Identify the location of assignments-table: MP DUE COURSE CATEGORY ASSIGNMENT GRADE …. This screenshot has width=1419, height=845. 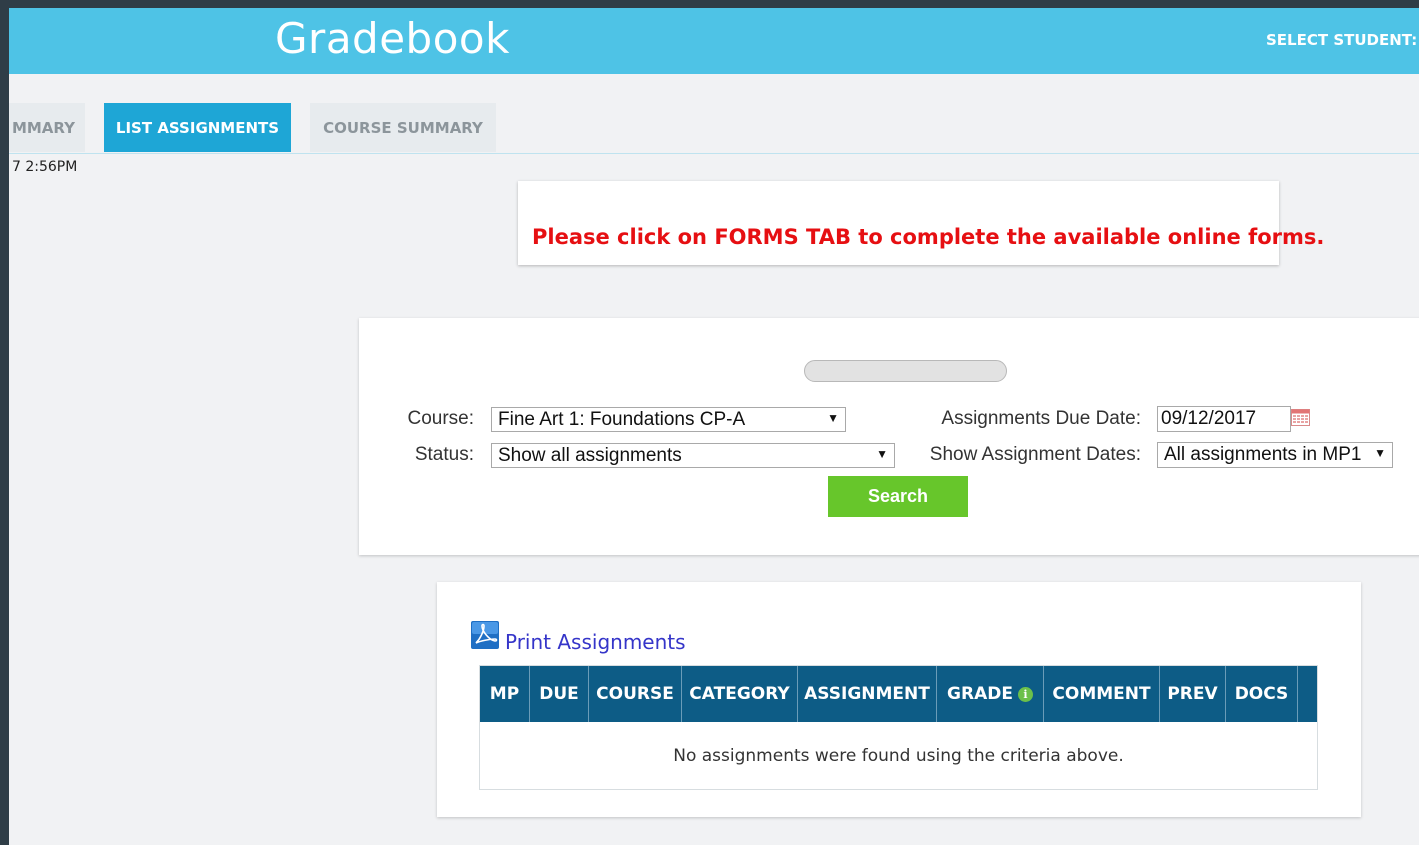
(898, 727).